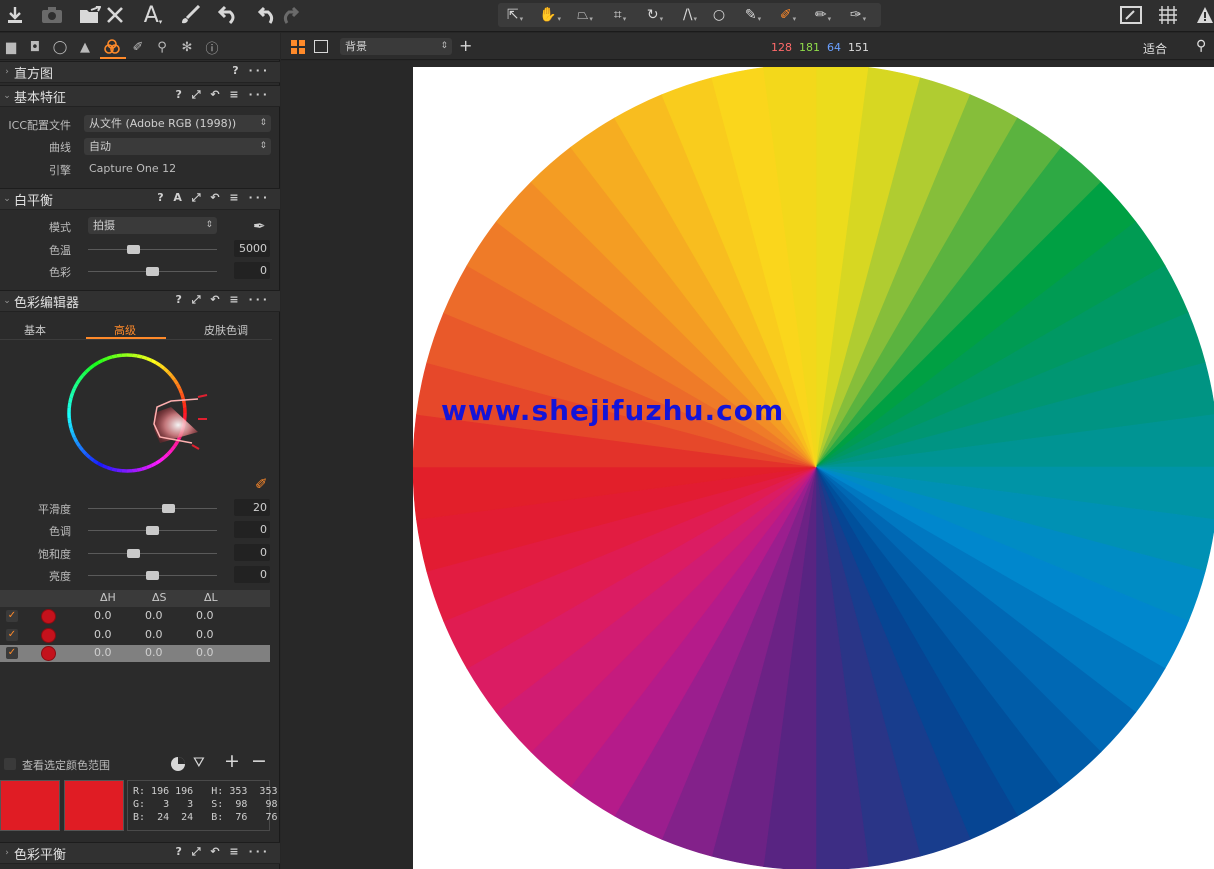 The height and width of the screenshot is (869, 1214). Describe the element at coordinates (263, 146) in the screenshot. I see `updown-icon: ⇕` at that location.